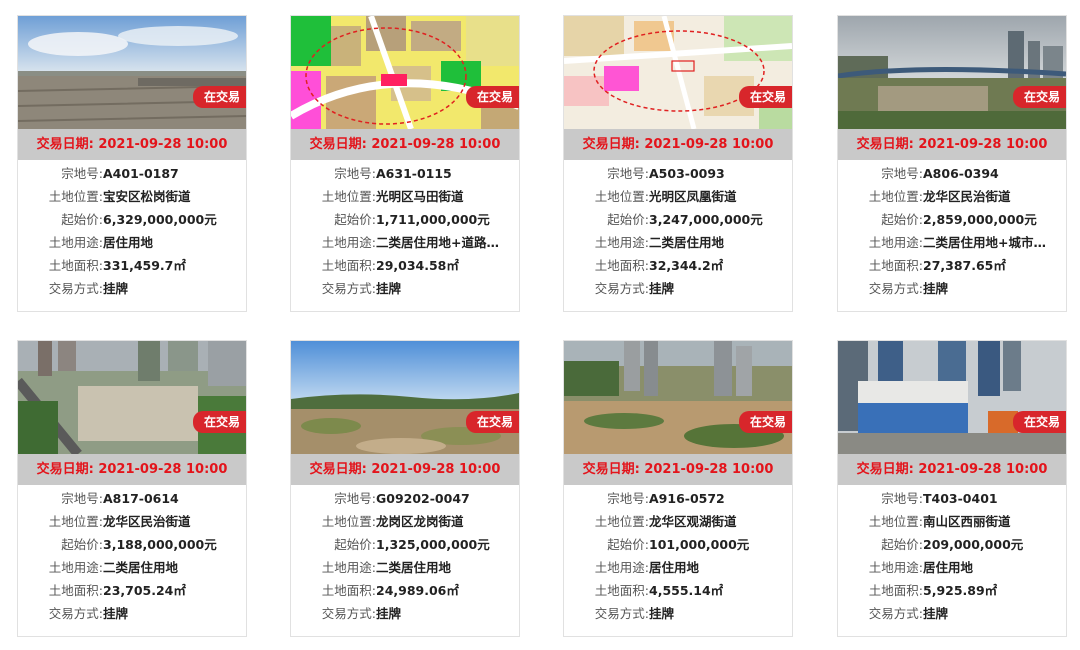 The width and height of the screenshot is (1080, 650). Describe the element at coordinates (412, 544) in the screenshot. I see `field-start-price: 起始价:1,325,000,000元` at that location.